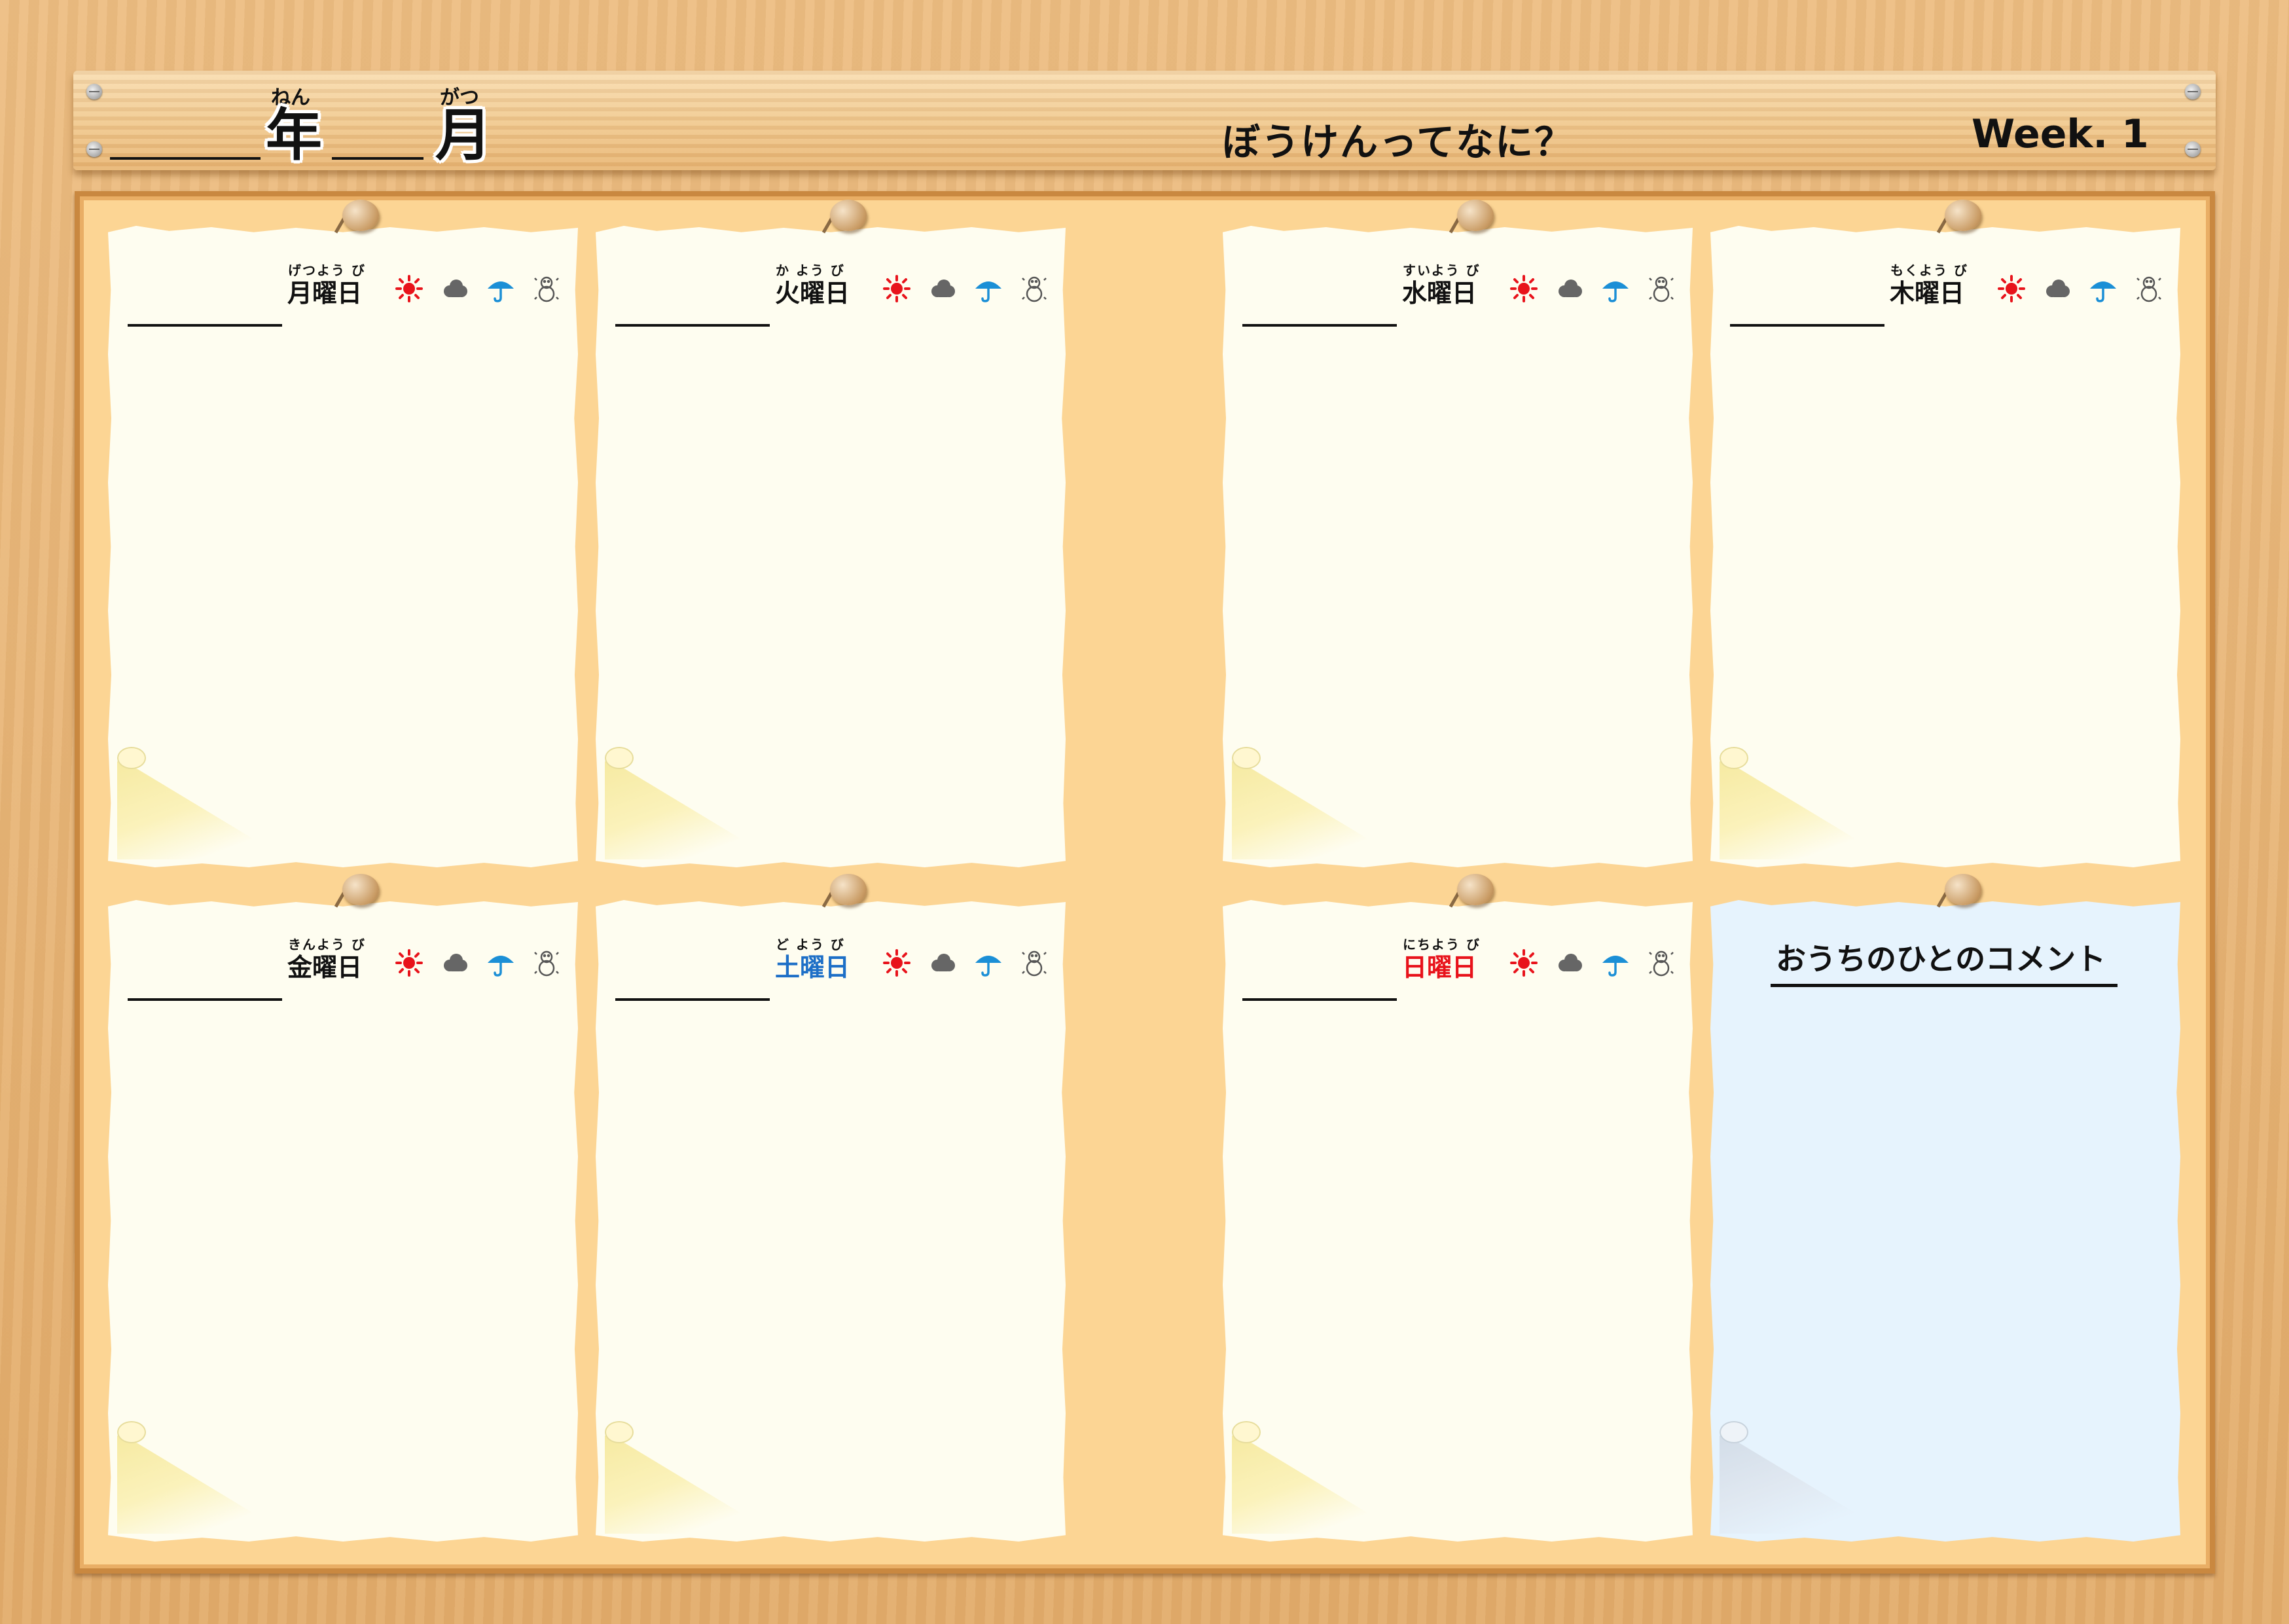 The height and width of the screenshot is (1624, 2289). Describe the element at coordinates (1944, 985) in the screenshot. I see `comment-underline` at that location.